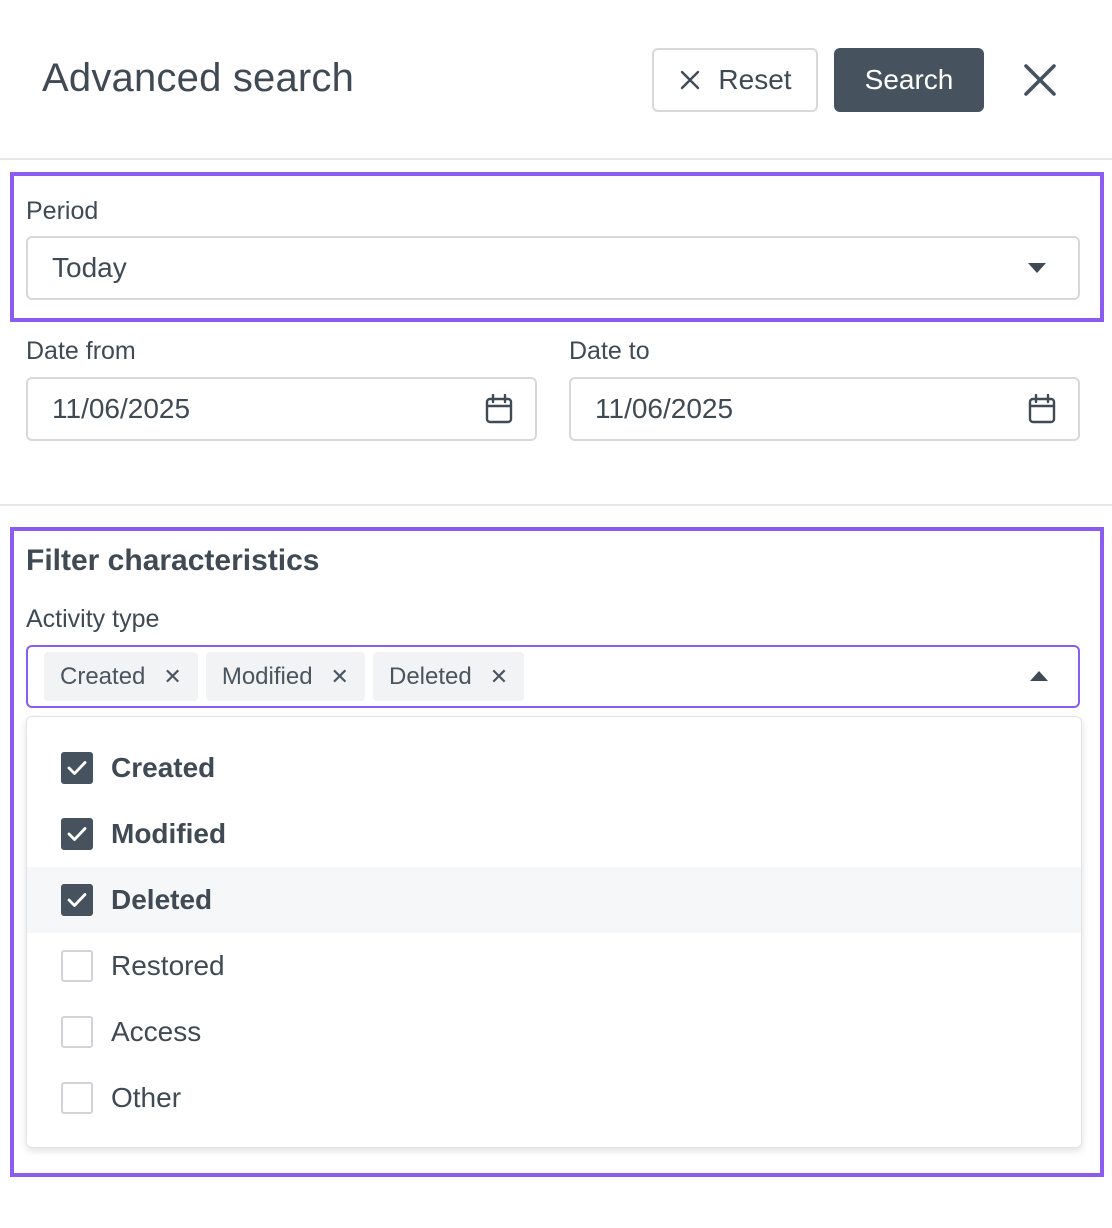  What do you see at coordinates (556, 505) in the screenshot?
I see `section-divider` at bounding box center [556, 505].